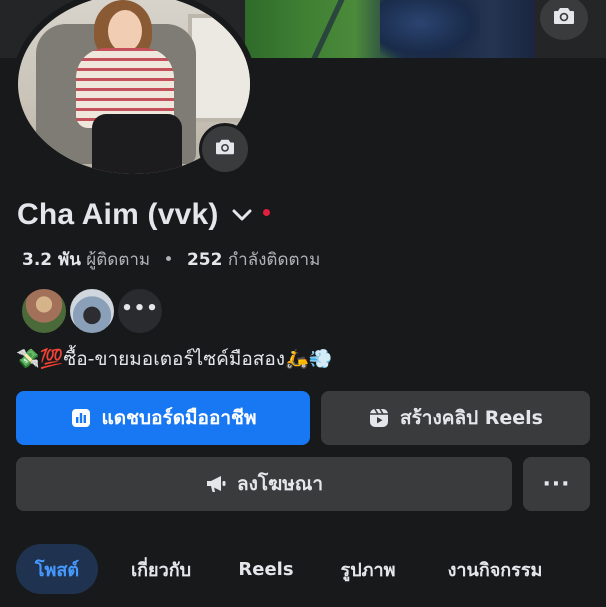 The image size is (606, 607). I want to click on mutual-avatars: •••, so click(95, 311).